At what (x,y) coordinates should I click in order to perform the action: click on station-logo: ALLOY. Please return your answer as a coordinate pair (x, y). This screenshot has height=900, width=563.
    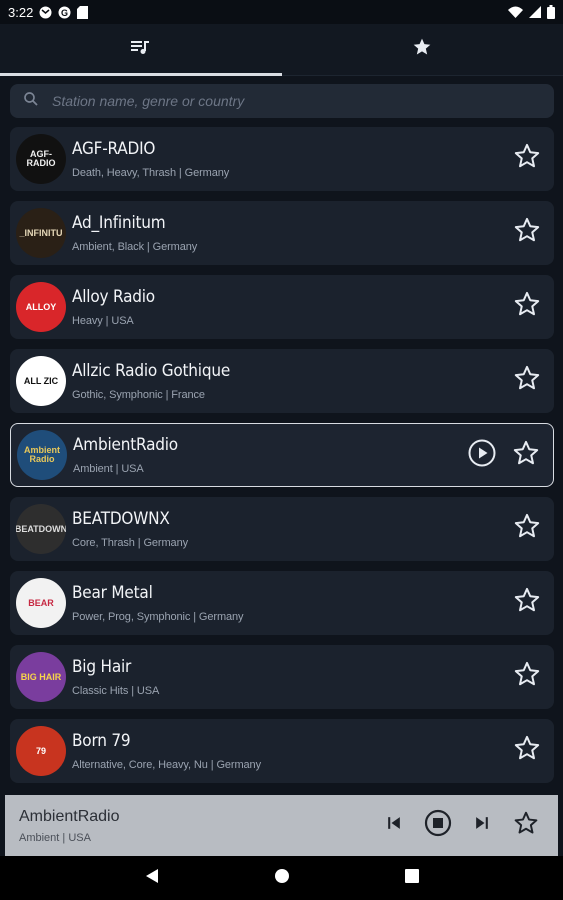
    Looking at the image, I should click on (41, 307).